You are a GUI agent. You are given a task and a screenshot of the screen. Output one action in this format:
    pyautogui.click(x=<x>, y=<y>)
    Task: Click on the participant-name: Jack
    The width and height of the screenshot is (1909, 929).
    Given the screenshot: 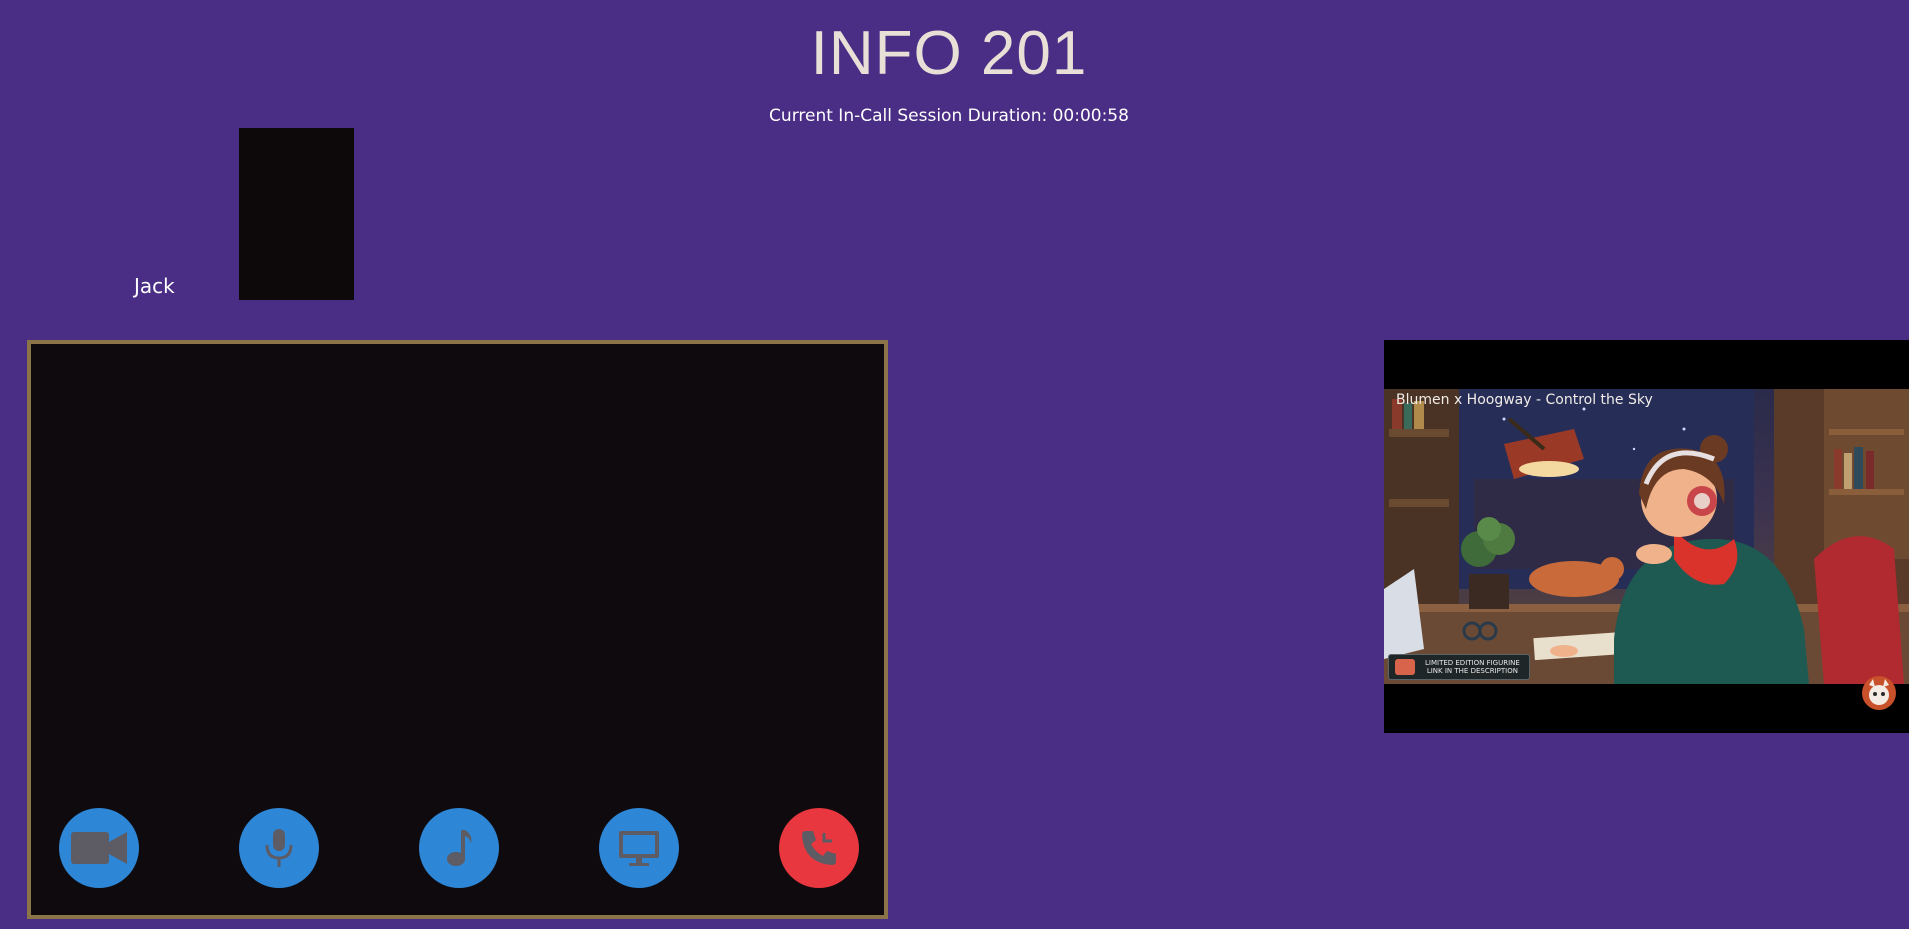 What is the action you would take?
    pyautogui.click(x=154, y=286)
    